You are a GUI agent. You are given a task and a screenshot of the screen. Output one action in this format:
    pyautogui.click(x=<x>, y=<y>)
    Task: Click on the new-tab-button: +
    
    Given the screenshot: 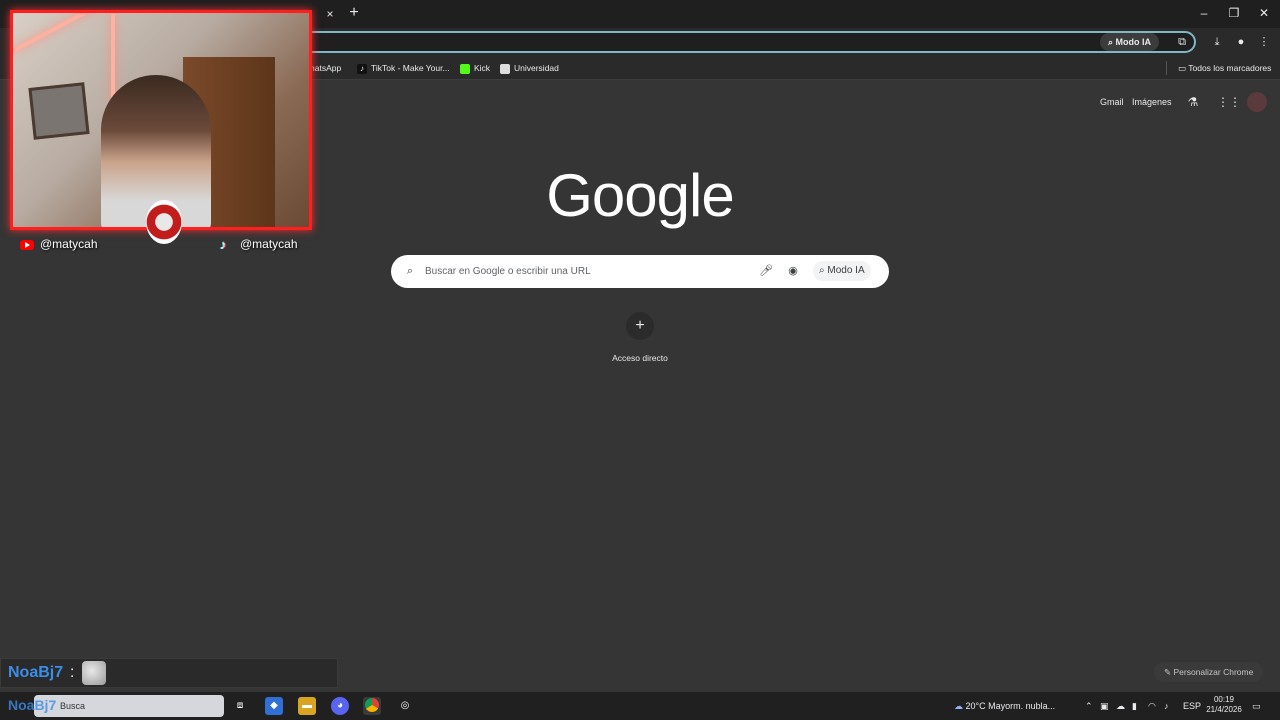 What is the action you would take?
    pyautogui.click(x=354, y=13)
    